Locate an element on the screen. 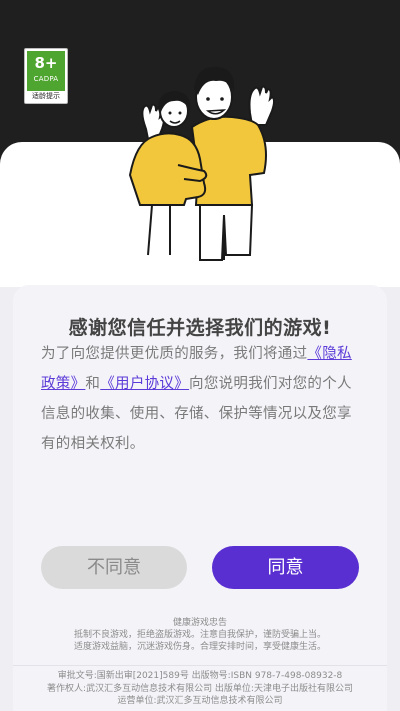 The width and height of the screenshot is (400, 711). age-rating-badge: 8+ CADPA 适龄提示 is located at coordinates (46, 76).